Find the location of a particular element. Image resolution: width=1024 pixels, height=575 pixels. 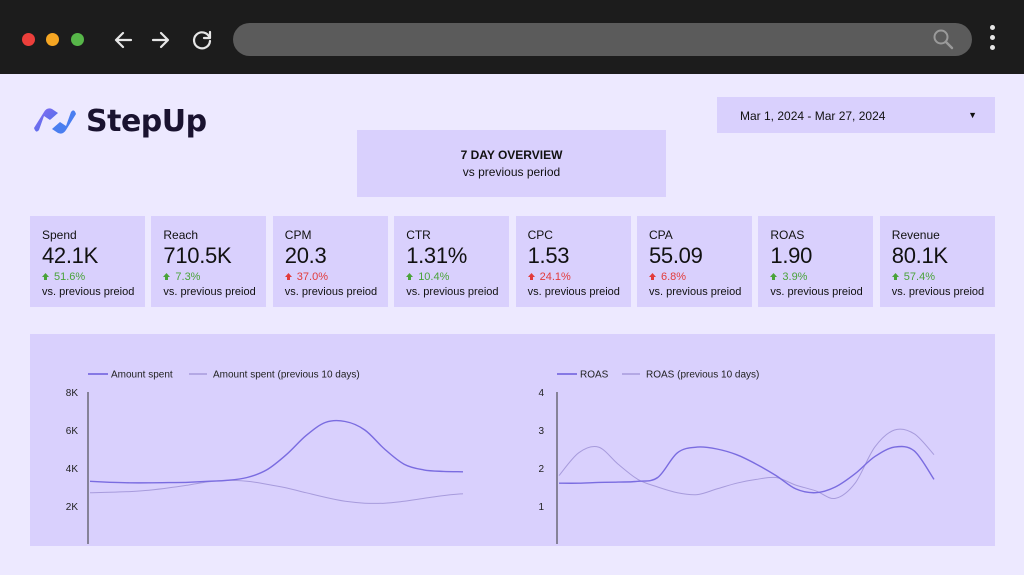

kpi-card-cpc: CPC 1.53 24.1% vs. previous preiod is located at coordinates (573, 261).